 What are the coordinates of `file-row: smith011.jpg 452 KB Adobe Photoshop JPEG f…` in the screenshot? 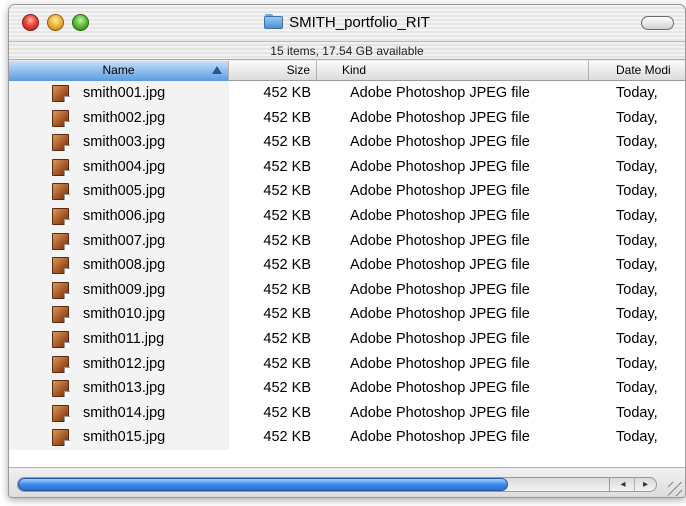 It's located at (347, 339).